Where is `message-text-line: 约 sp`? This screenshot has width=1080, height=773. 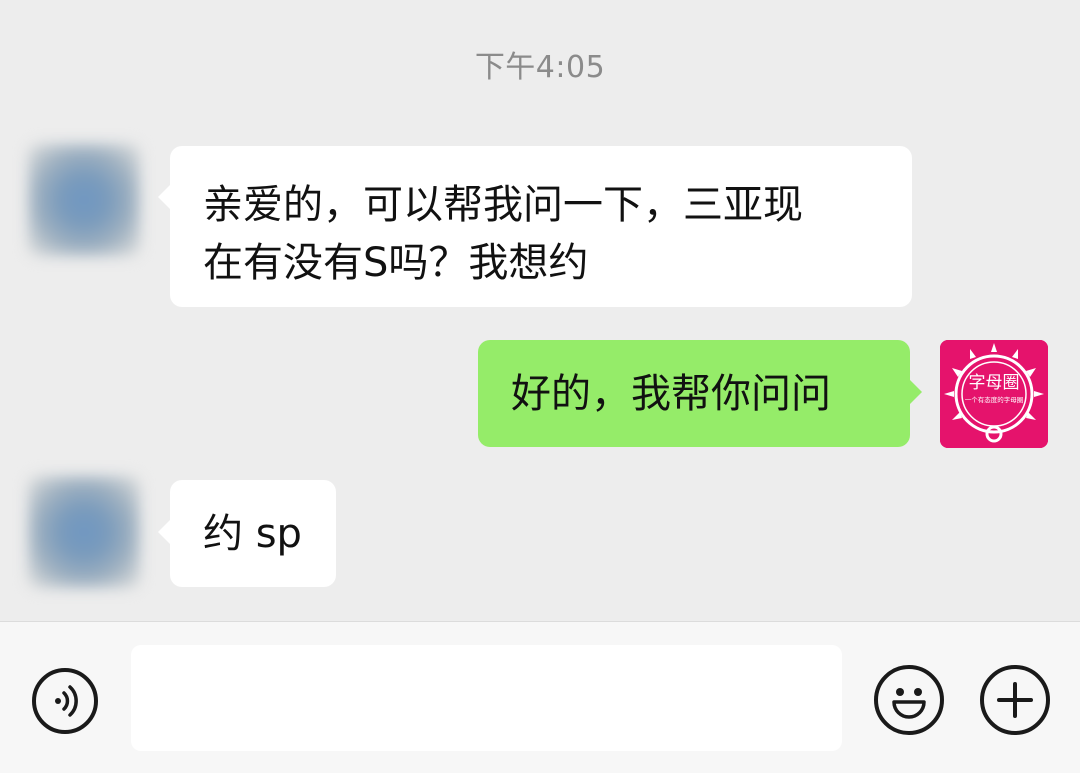
message-text-line: 约 sp is located at coordinates (252, 534).